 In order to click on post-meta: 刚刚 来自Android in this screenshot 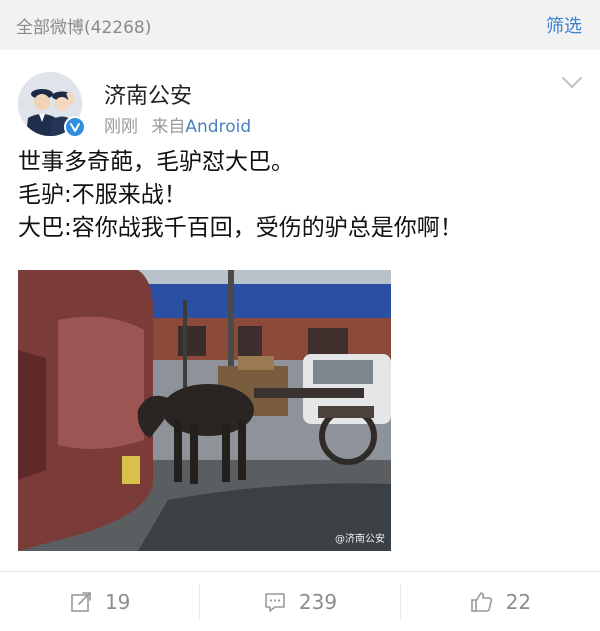, I will do `click(177, 124)`.